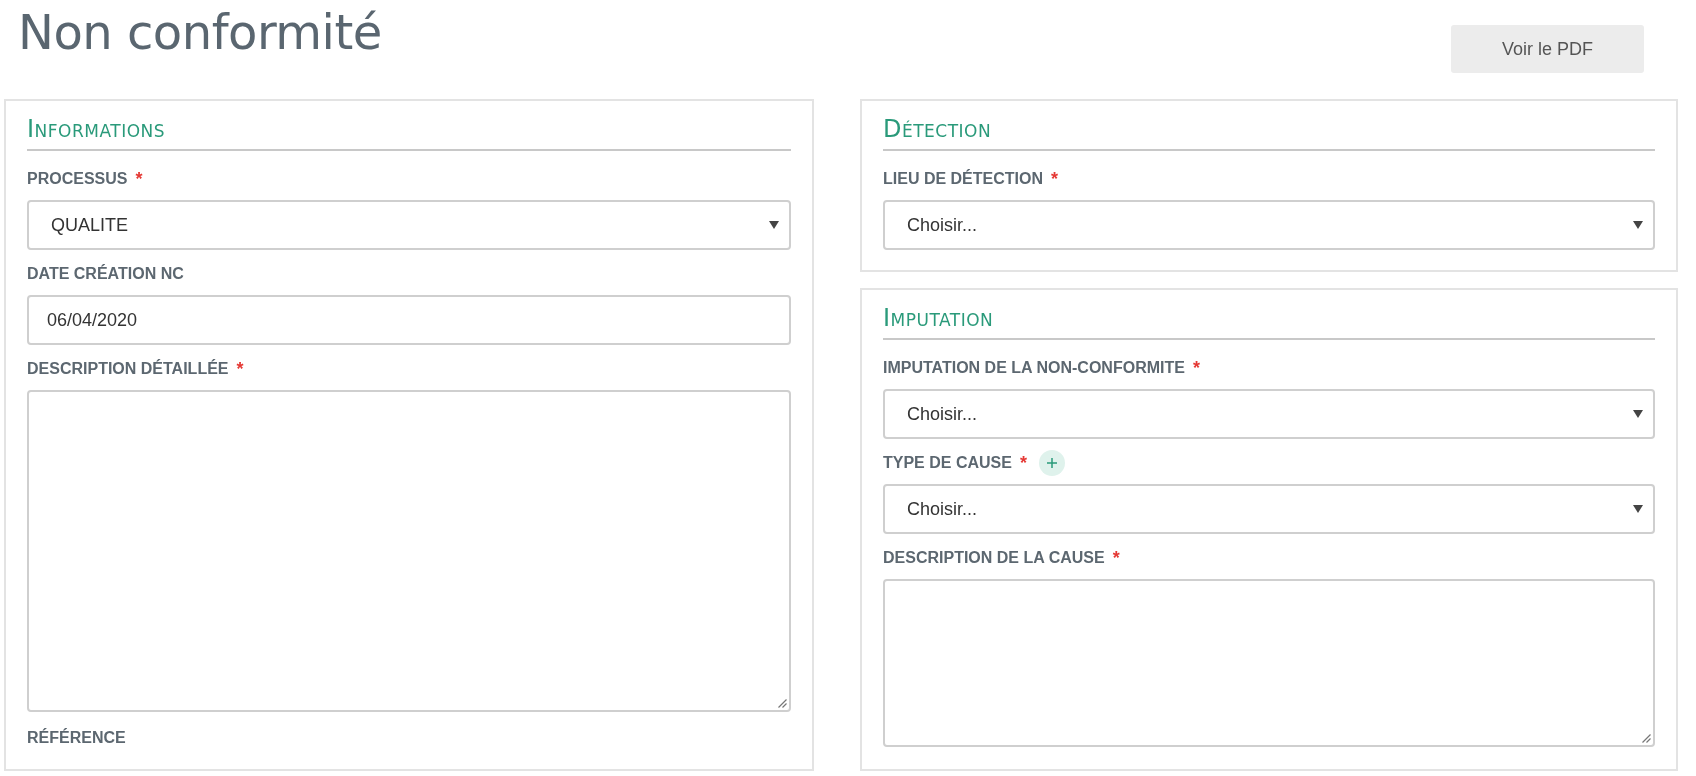 This screenshot has height=776, width=1696. I want to click on text-area, so click(1269, 663).